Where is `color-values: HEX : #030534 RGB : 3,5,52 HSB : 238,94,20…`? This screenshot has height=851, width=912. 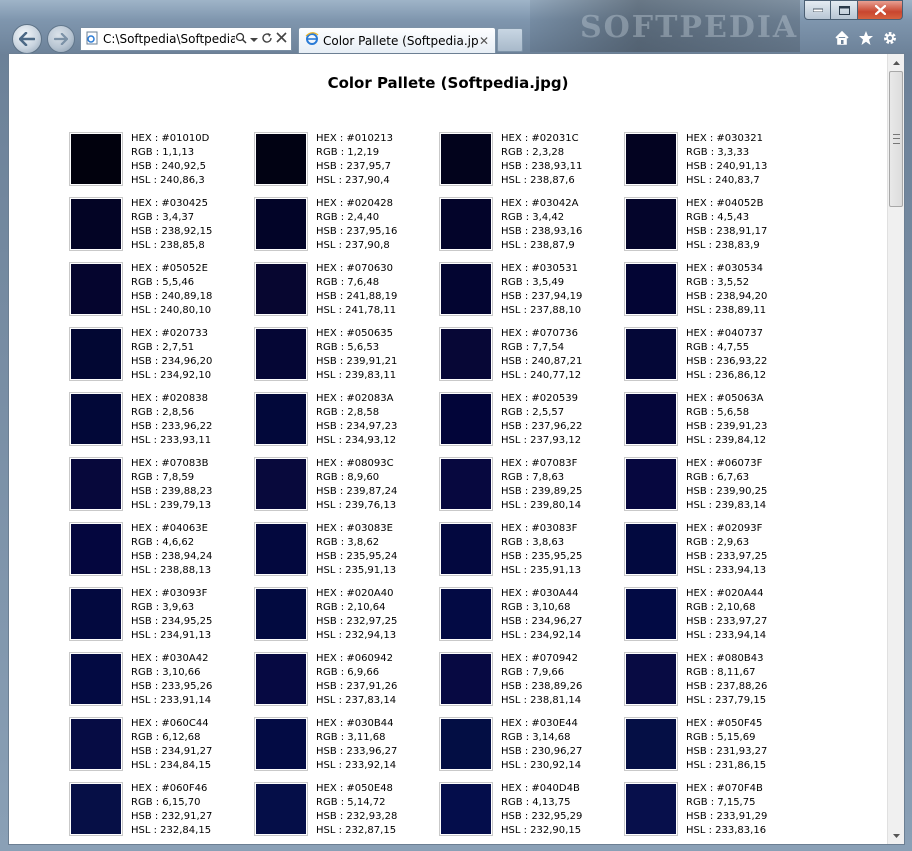 color-values: HEX : #030534 RGB : 3,5,52 HSB : 238,94,20… is located at coordinates (726, 290).